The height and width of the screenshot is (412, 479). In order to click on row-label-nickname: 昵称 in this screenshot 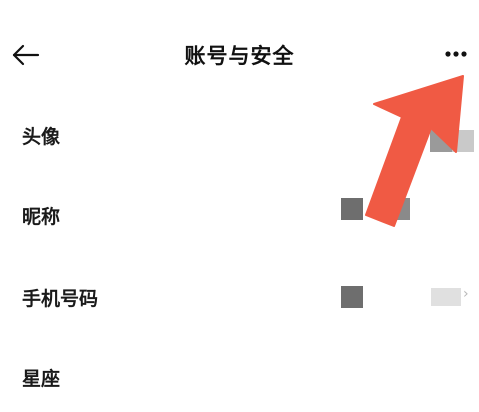, I will do `click(41, 217)`.